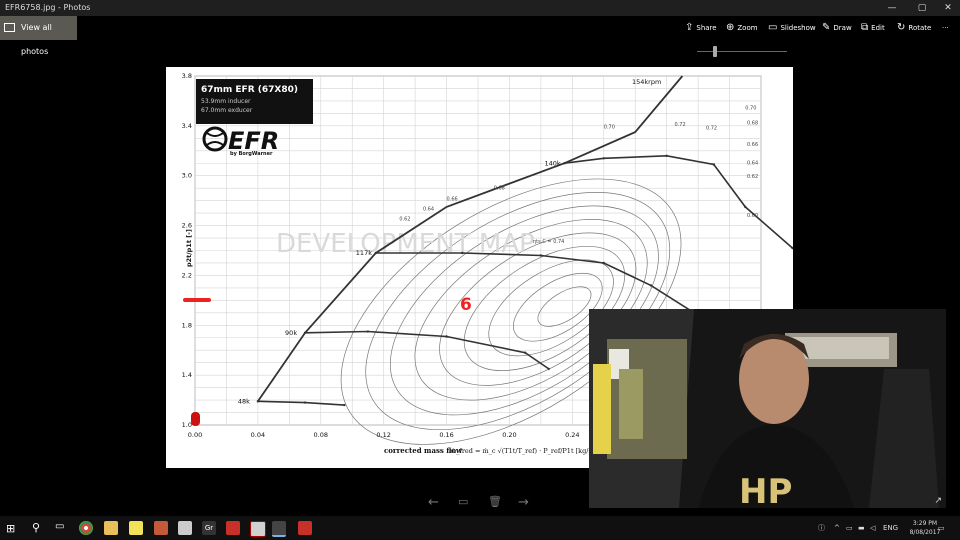  Describe the element at coordinates (258, 435) in the screenshot. I see `x-tick-label: 0.04` at that location.